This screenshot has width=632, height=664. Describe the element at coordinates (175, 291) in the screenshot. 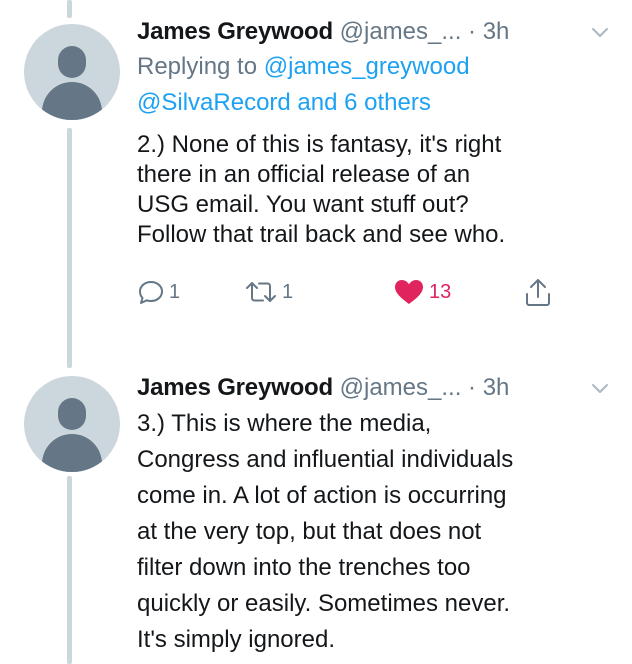

I see `reply-count: 1` at that location.